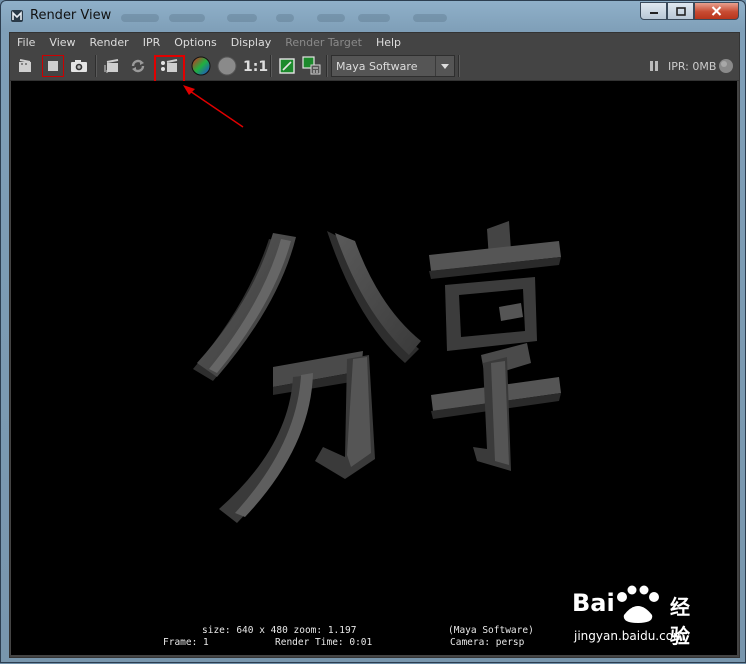 This screenshot has height=664, width=746. I want to click on menu-file: File, so click(26, 42).